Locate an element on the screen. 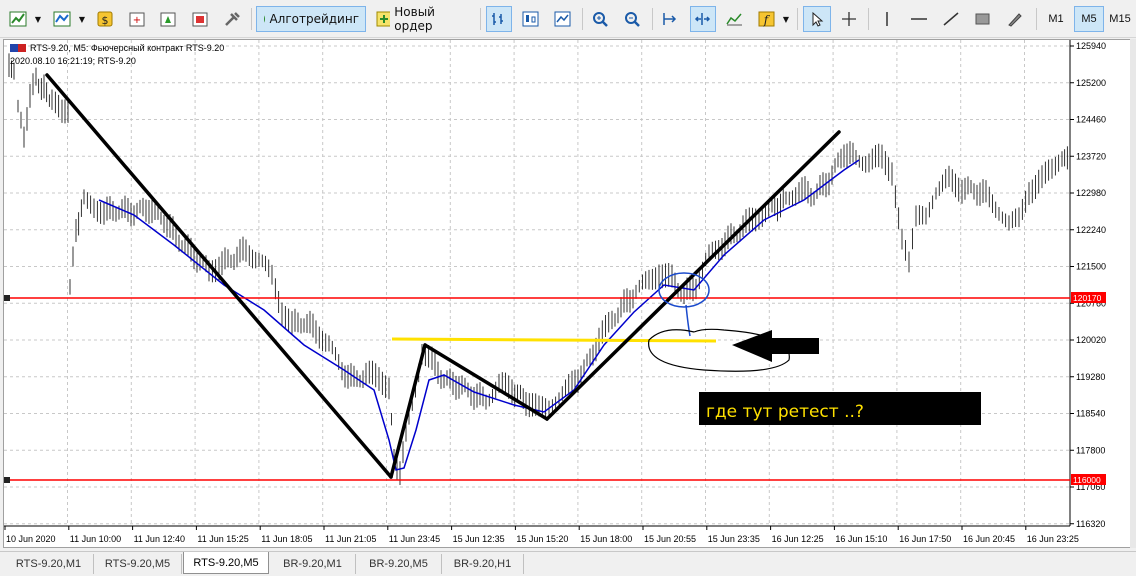 The height and width of the screenshot is (576, 1136). price-label: 117800 is located at coordinates (1090, 450).